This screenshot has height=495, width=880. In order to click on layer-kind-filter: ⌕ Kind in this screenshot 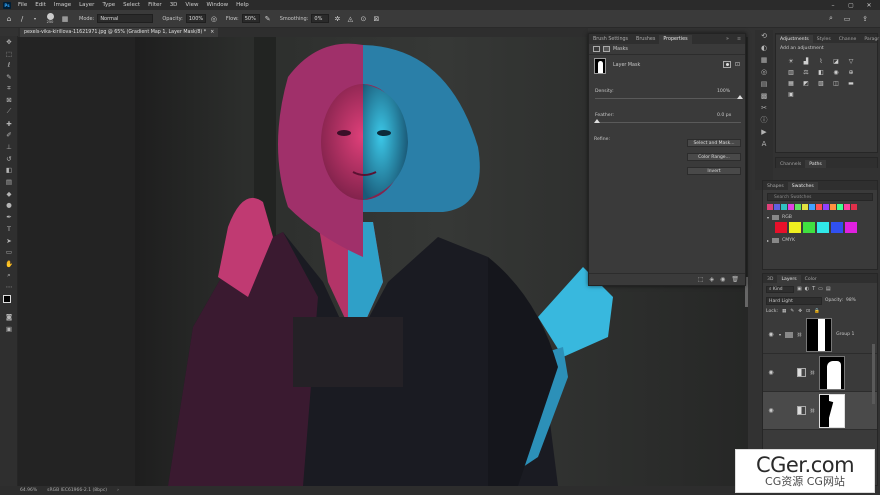, I will do `click(780, 289)`.